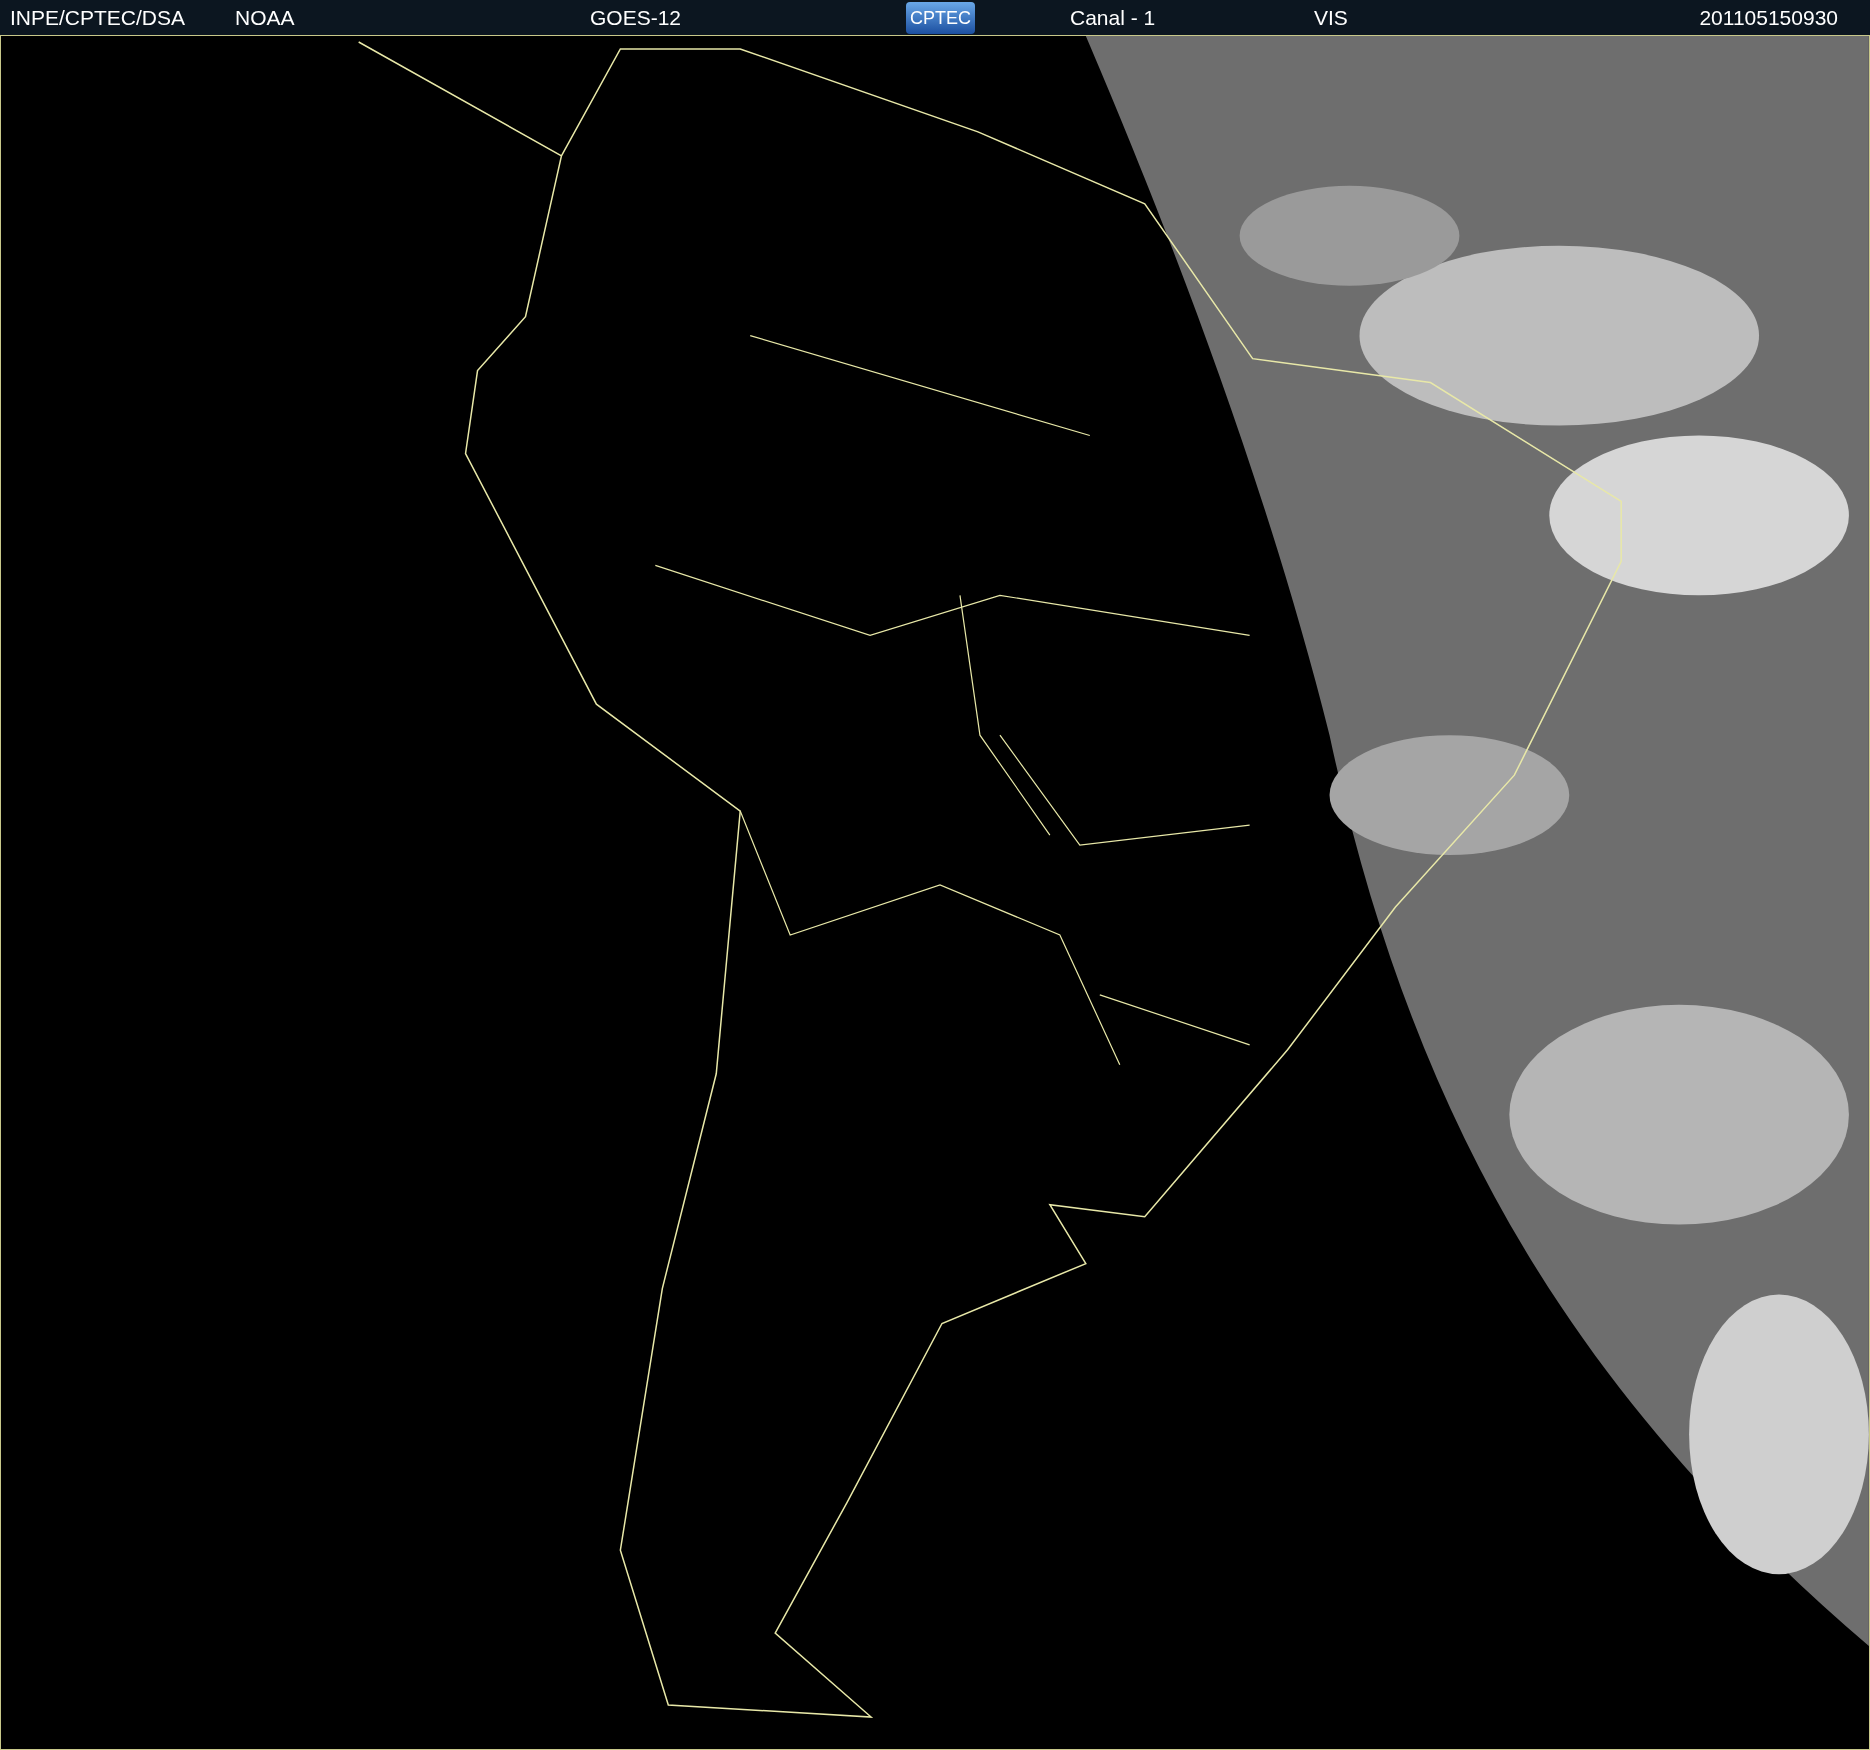 The image size is (1870, 1750). I want to click on header-label: GOES-12, so click(636, 17).